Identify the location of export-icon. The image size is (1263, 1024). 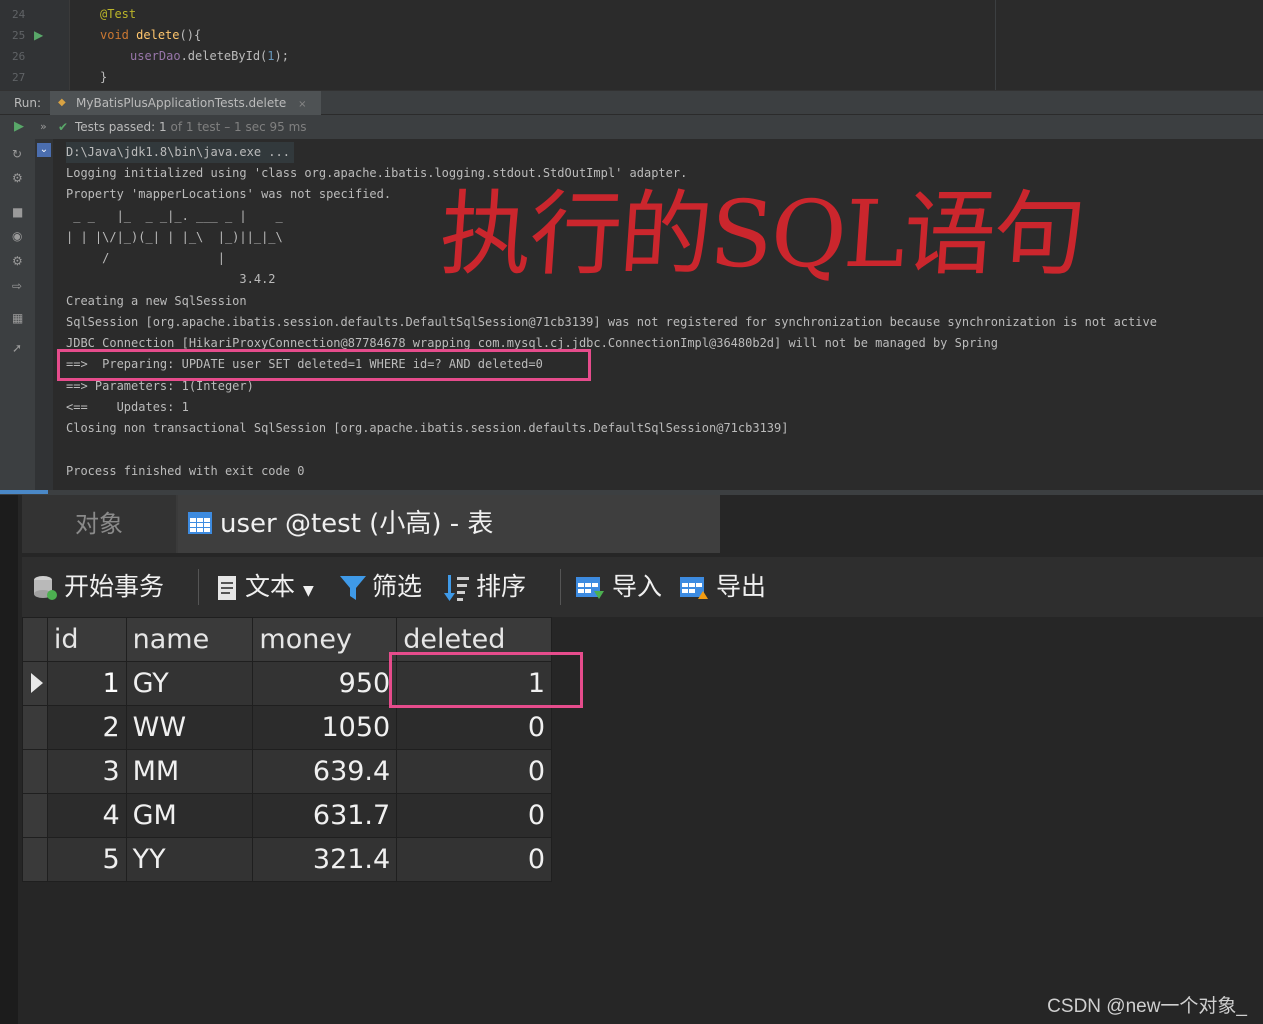
(694, 588).